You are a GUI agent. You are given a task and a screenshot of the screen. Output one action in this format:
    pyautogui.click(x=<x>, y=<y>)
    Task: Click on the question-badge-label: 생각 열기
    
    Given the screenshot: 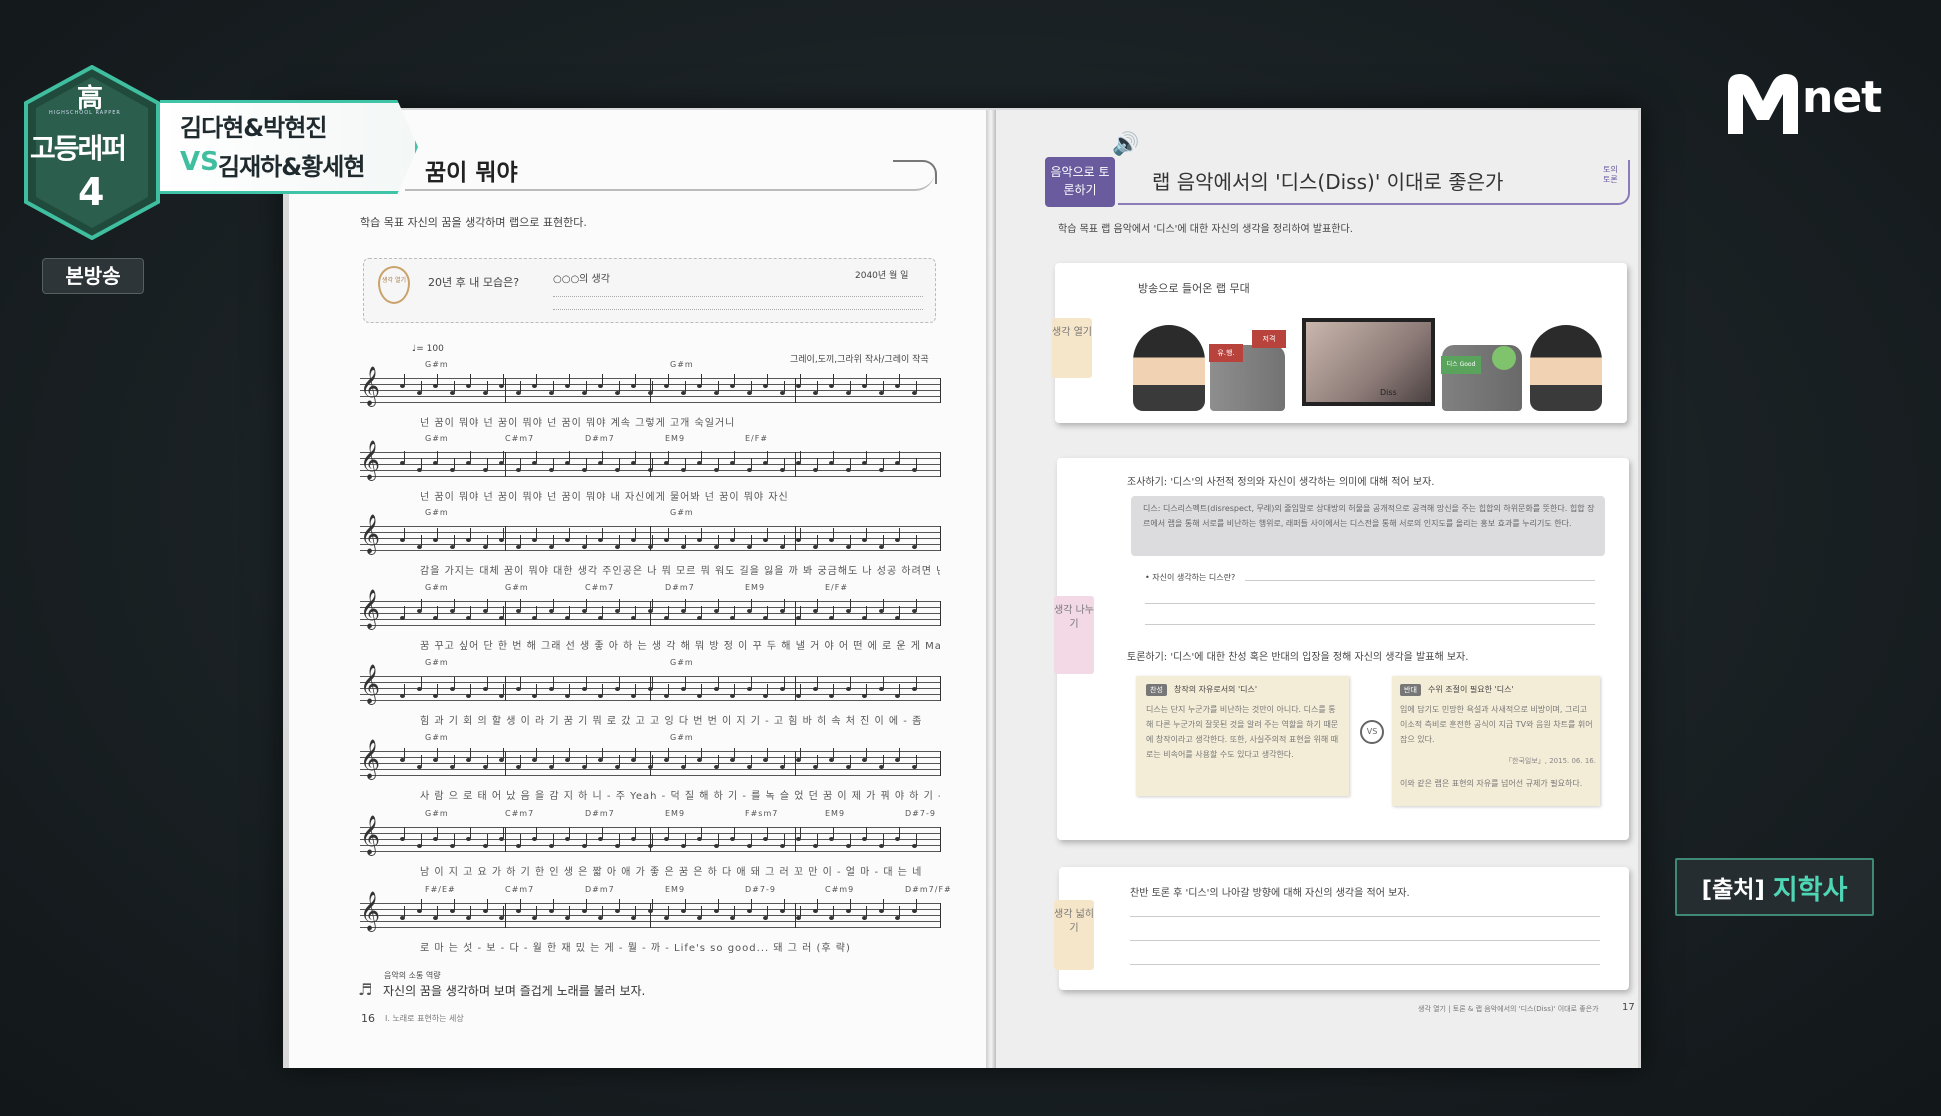 What is the action you would take?
    pyautogui.click(x=394, y=280)
    